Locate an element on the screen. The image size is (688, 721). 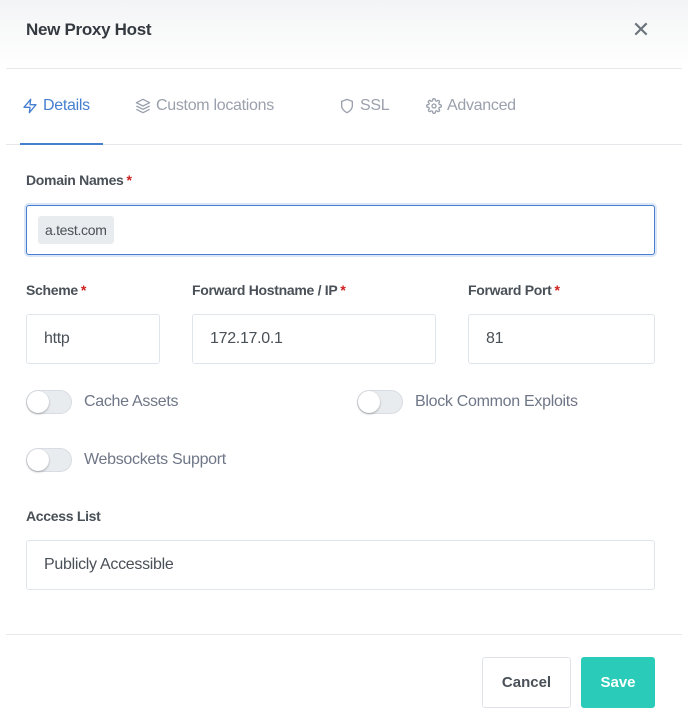
forward-port-label: Forward Port * is located at coordinates (514, 290).